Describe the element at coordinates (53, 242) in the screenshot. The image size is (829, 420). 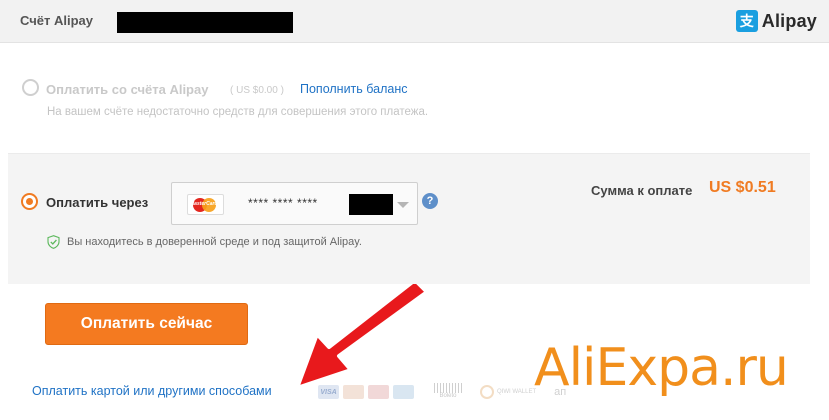
I see `shield-check-icon` at that location.